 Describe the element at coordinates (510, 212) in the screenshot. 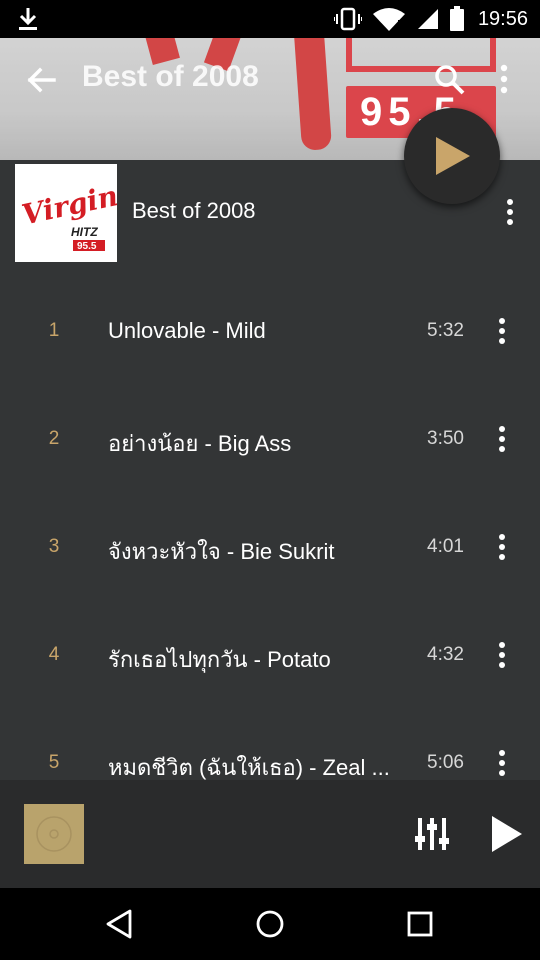

I see `album-overflow-icon` at that location.